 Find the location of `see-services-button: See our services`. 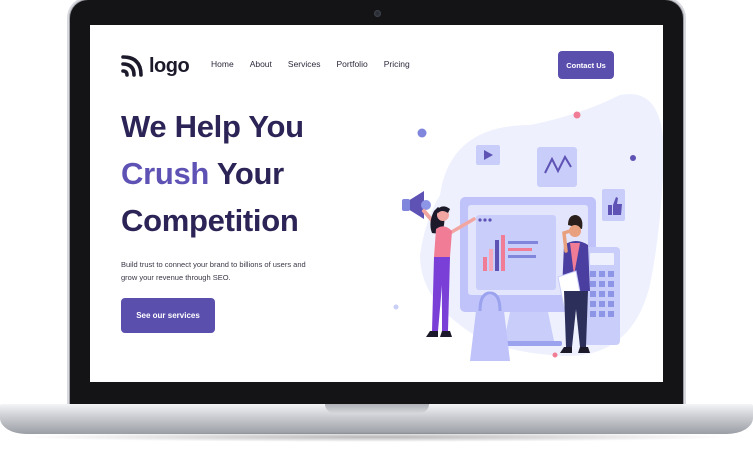

see-services-button: See our services is located at coordinates (168, 315).